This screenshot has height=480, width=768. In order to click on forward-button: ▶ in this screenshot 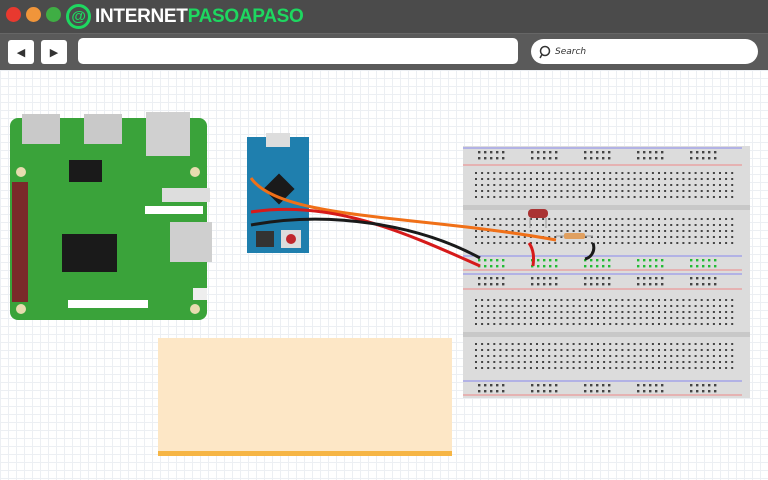, I will do `click(54, 52)`.